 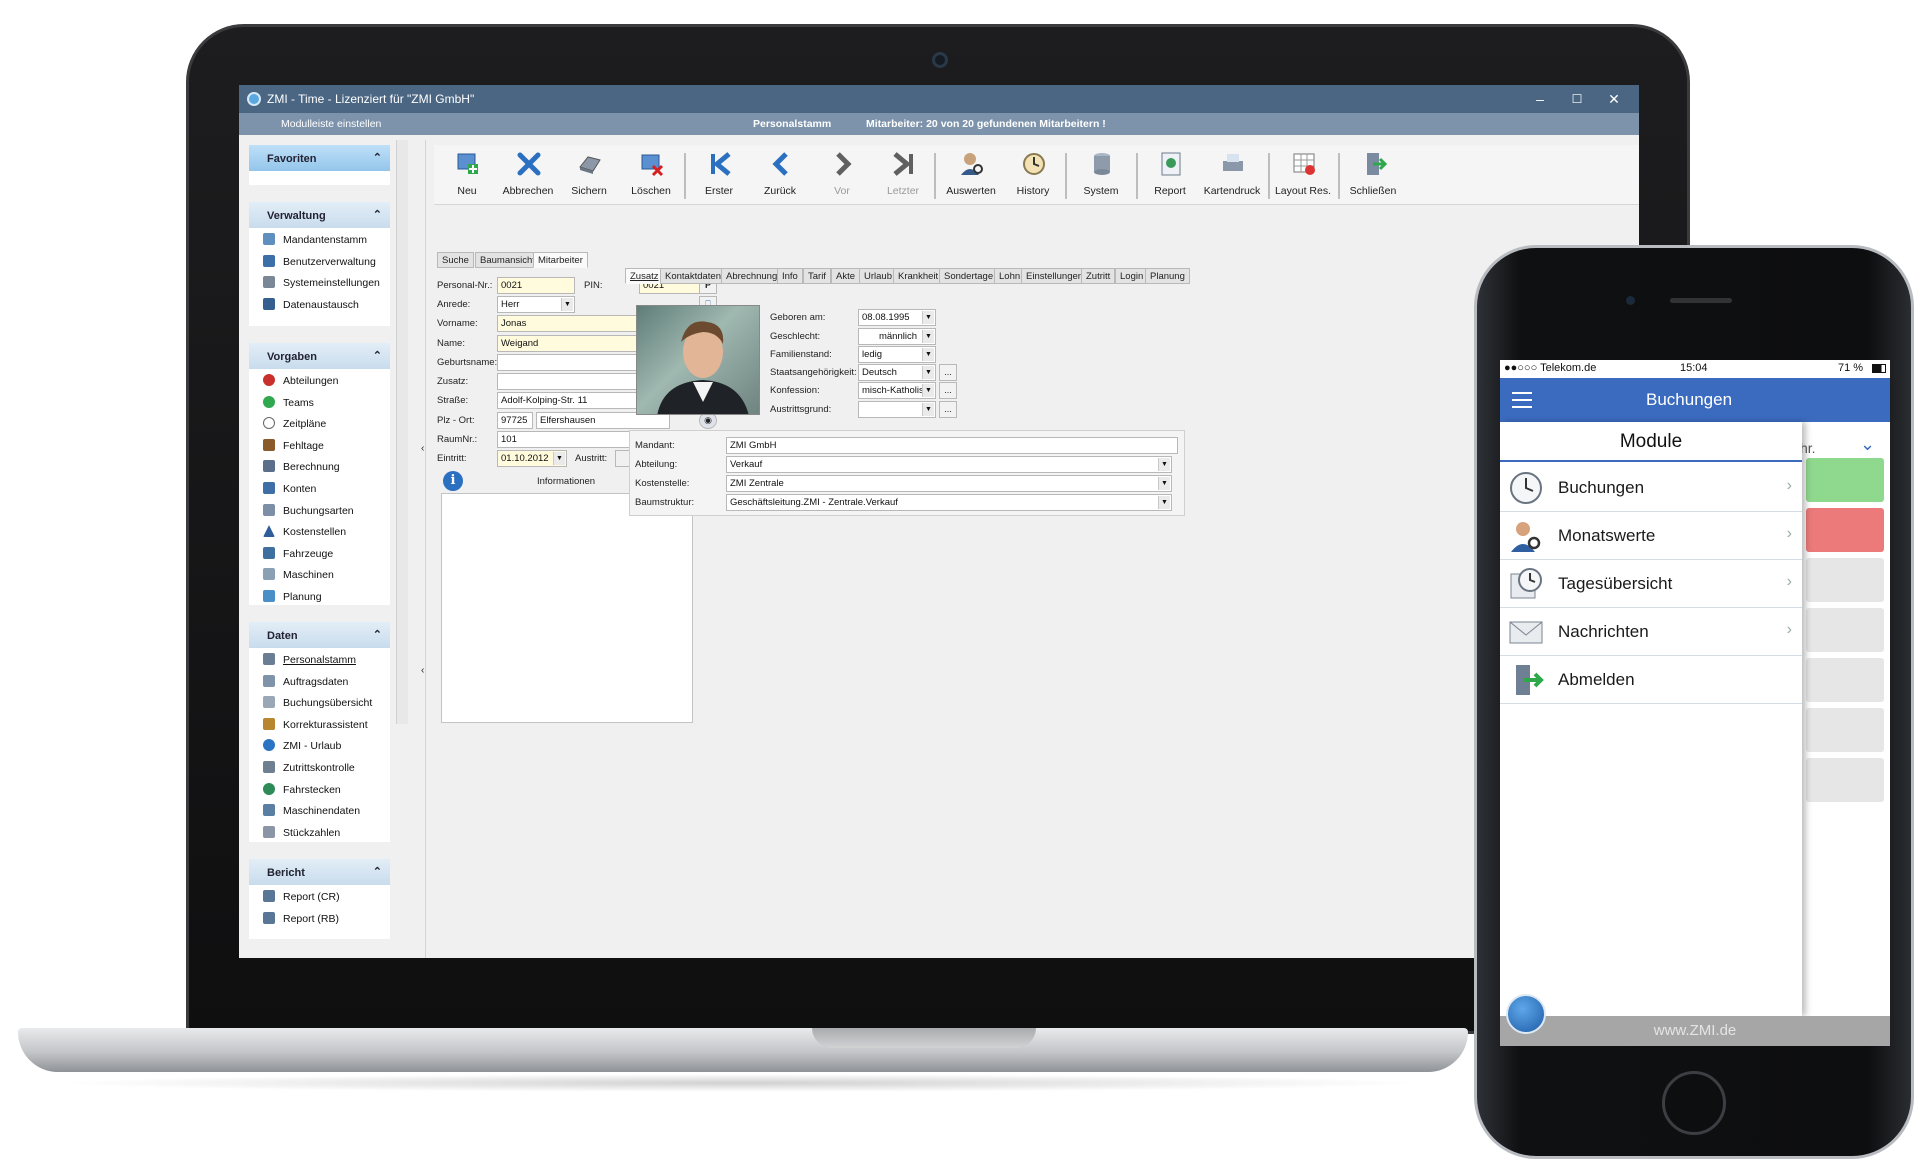 I want to click on sidebar-item-korrekturassistent: Korrekturassistent, so click(x=319, y=724).